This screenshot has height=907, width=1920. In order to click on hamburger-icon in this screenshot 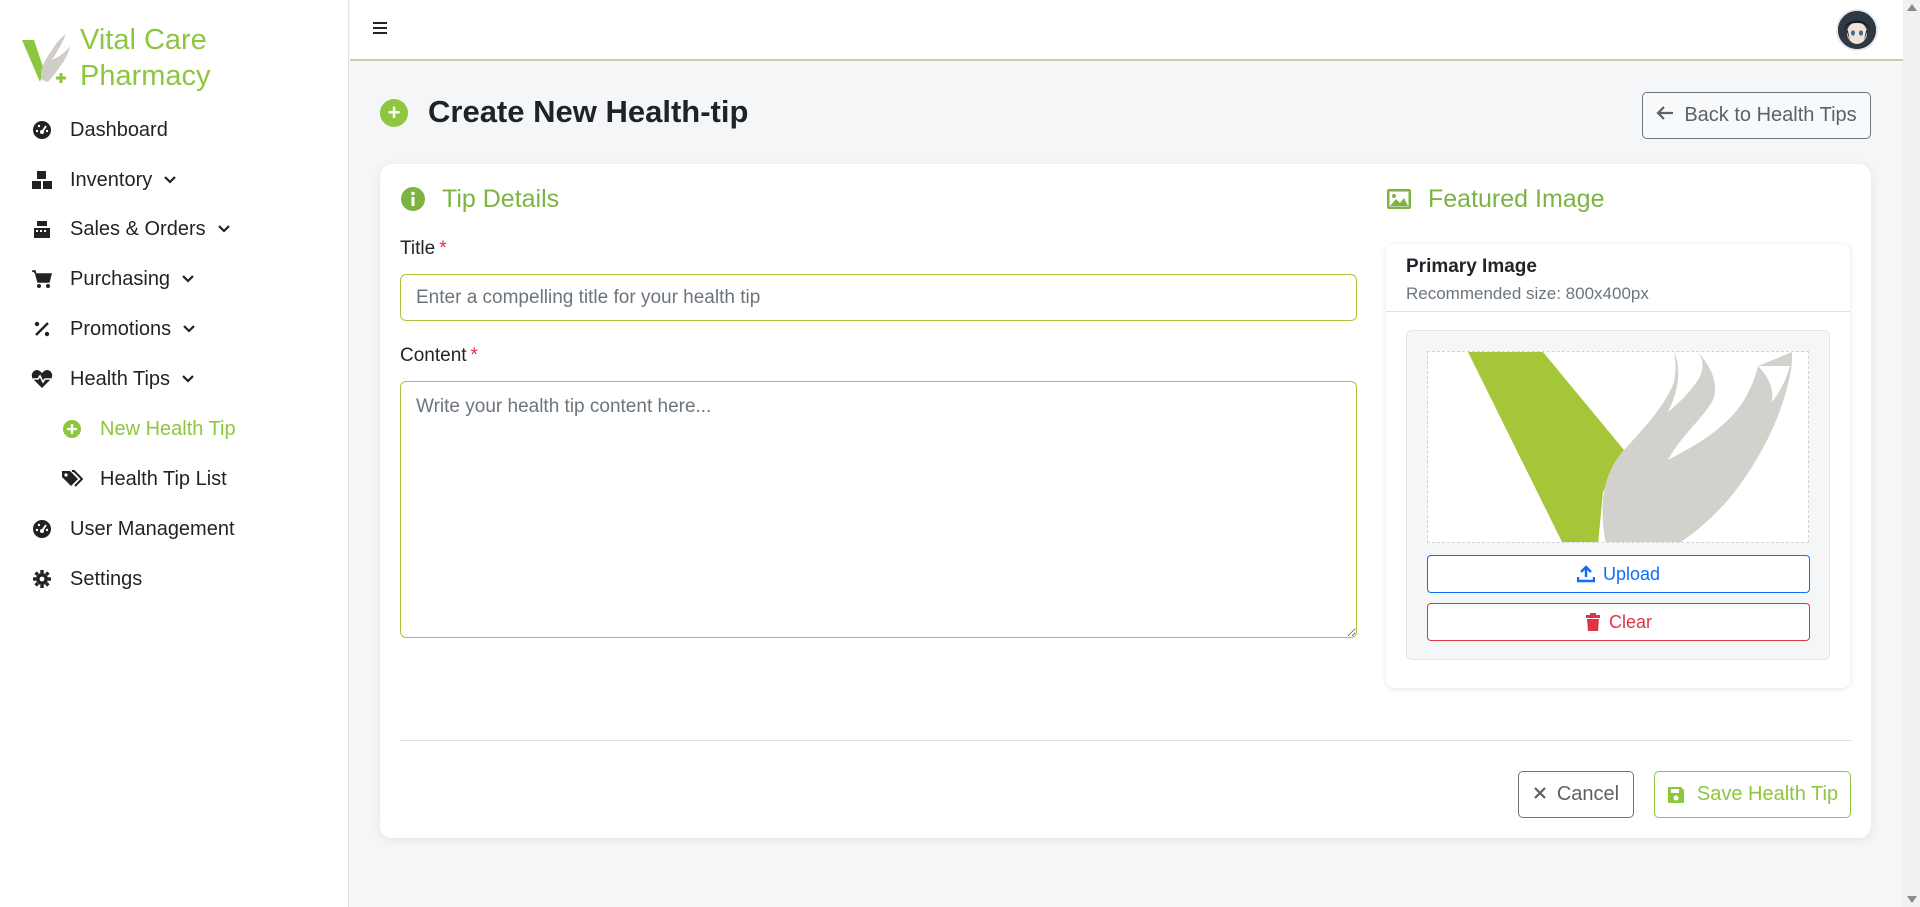, I will do `click(383, 29)`.